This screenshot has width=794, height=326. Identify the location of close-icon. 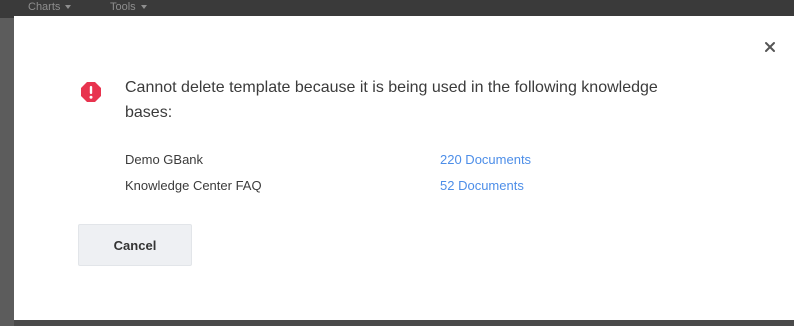
(770, 47).